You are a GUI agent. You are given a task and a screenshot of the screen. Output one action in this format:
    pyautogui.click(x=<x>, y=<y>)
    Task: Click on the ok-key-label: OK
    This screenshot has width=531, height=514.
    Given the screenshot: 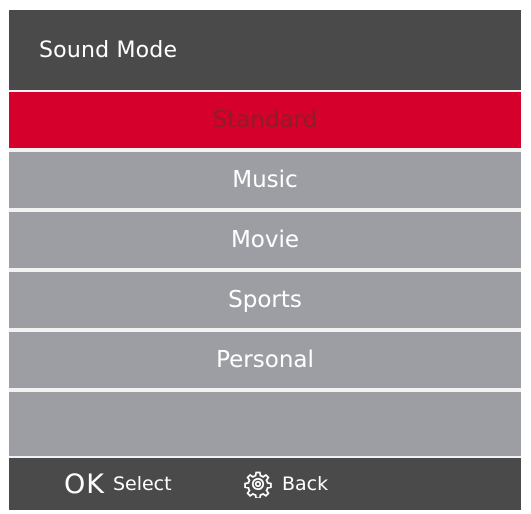 What is the action you would take?
    pyautogui.click(x=84, y=484)
    